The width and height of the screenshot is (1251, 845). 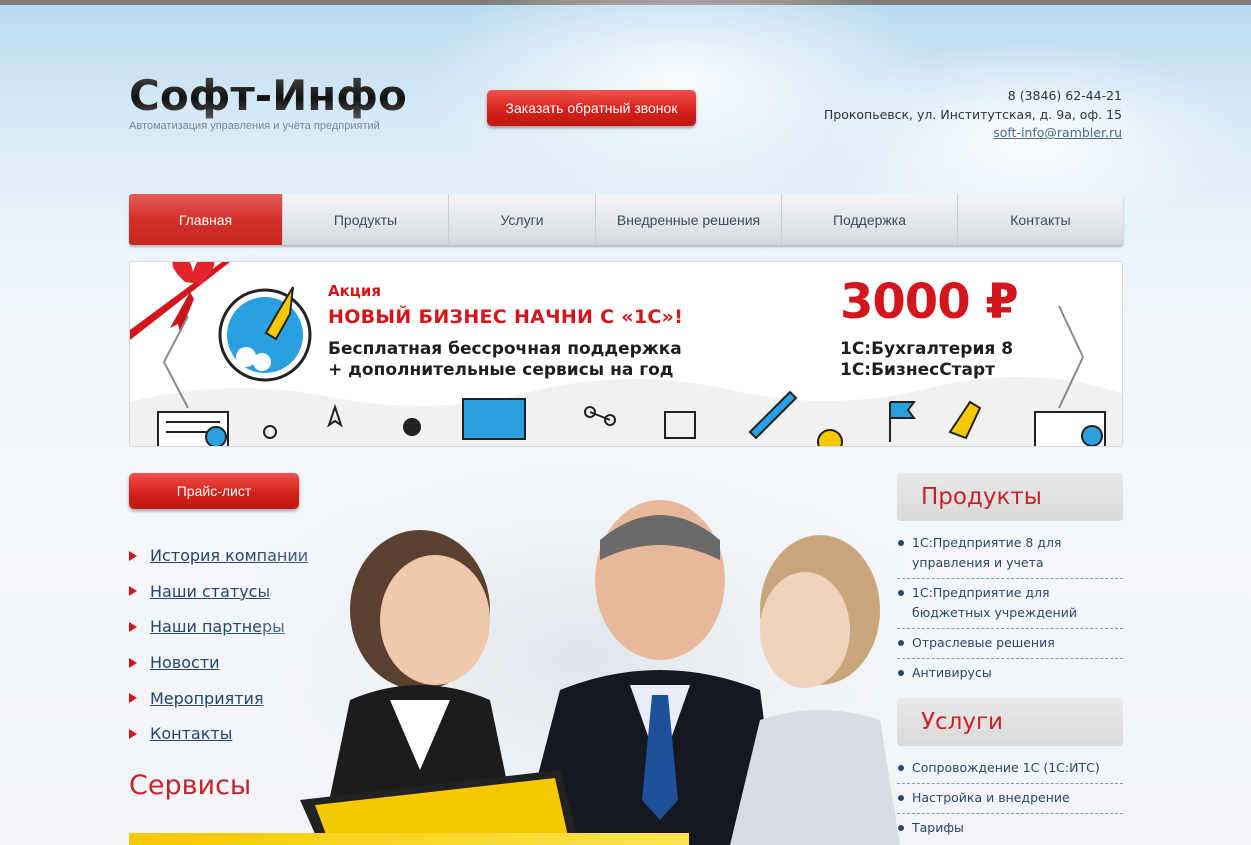 I want to click on product-link: Отраслевые решения, so click(x=1010, y=644).